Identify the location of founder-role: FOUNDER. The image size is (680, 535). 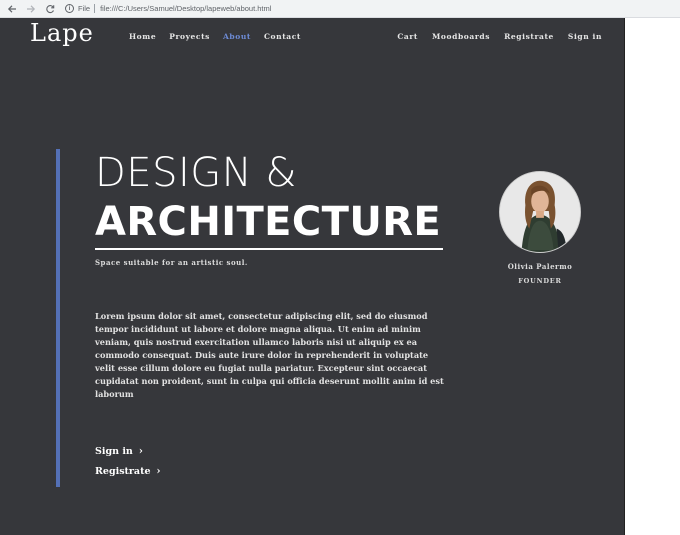
(540, 281).